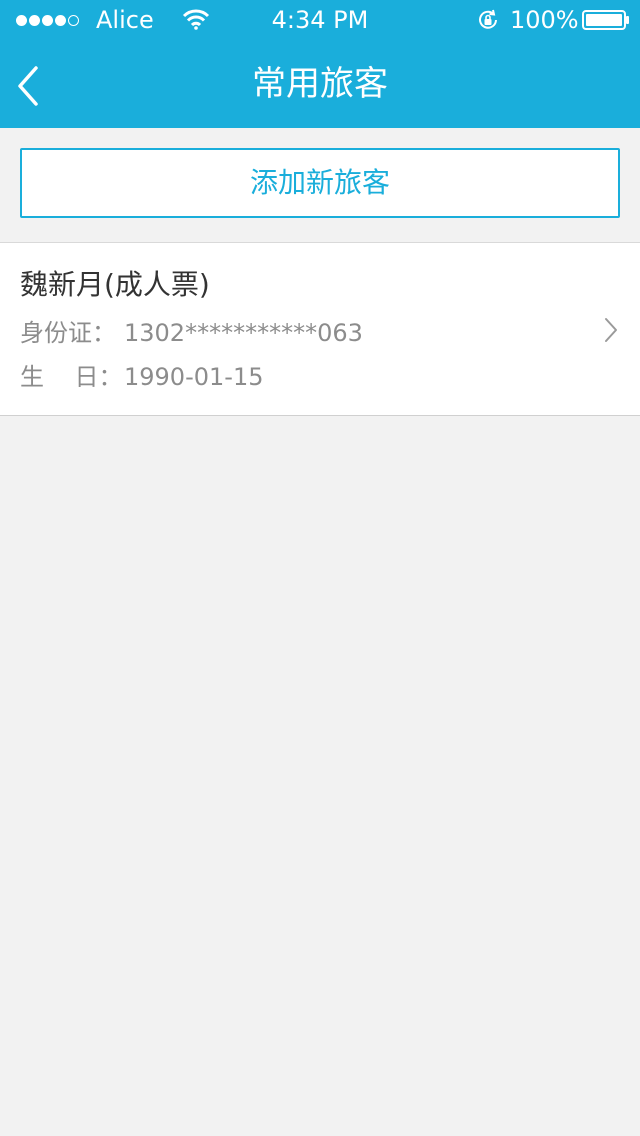 The width and height of the screenshot is (640, 1136). Describe the element at coordinates (605, 20) in the screenshot. I see `battery-icon` at that location.